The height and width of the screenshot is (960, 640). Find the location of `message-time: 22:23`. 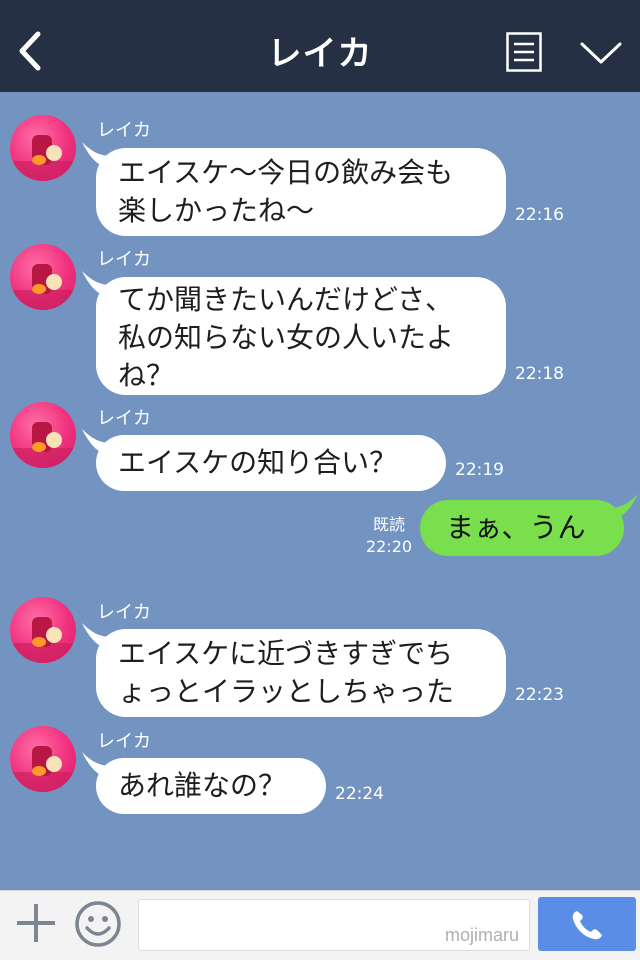

message-time: 22:23 is located at coordinates (539, 695).